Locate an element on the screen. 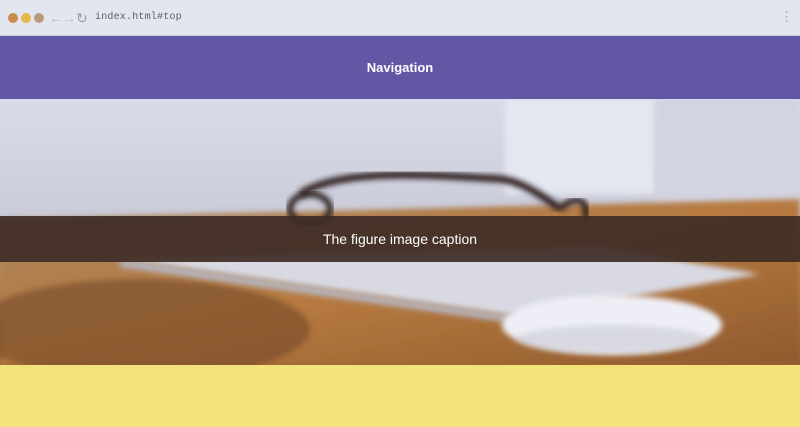  navigation-bar: Navigation is located at coordinates (400, 67).